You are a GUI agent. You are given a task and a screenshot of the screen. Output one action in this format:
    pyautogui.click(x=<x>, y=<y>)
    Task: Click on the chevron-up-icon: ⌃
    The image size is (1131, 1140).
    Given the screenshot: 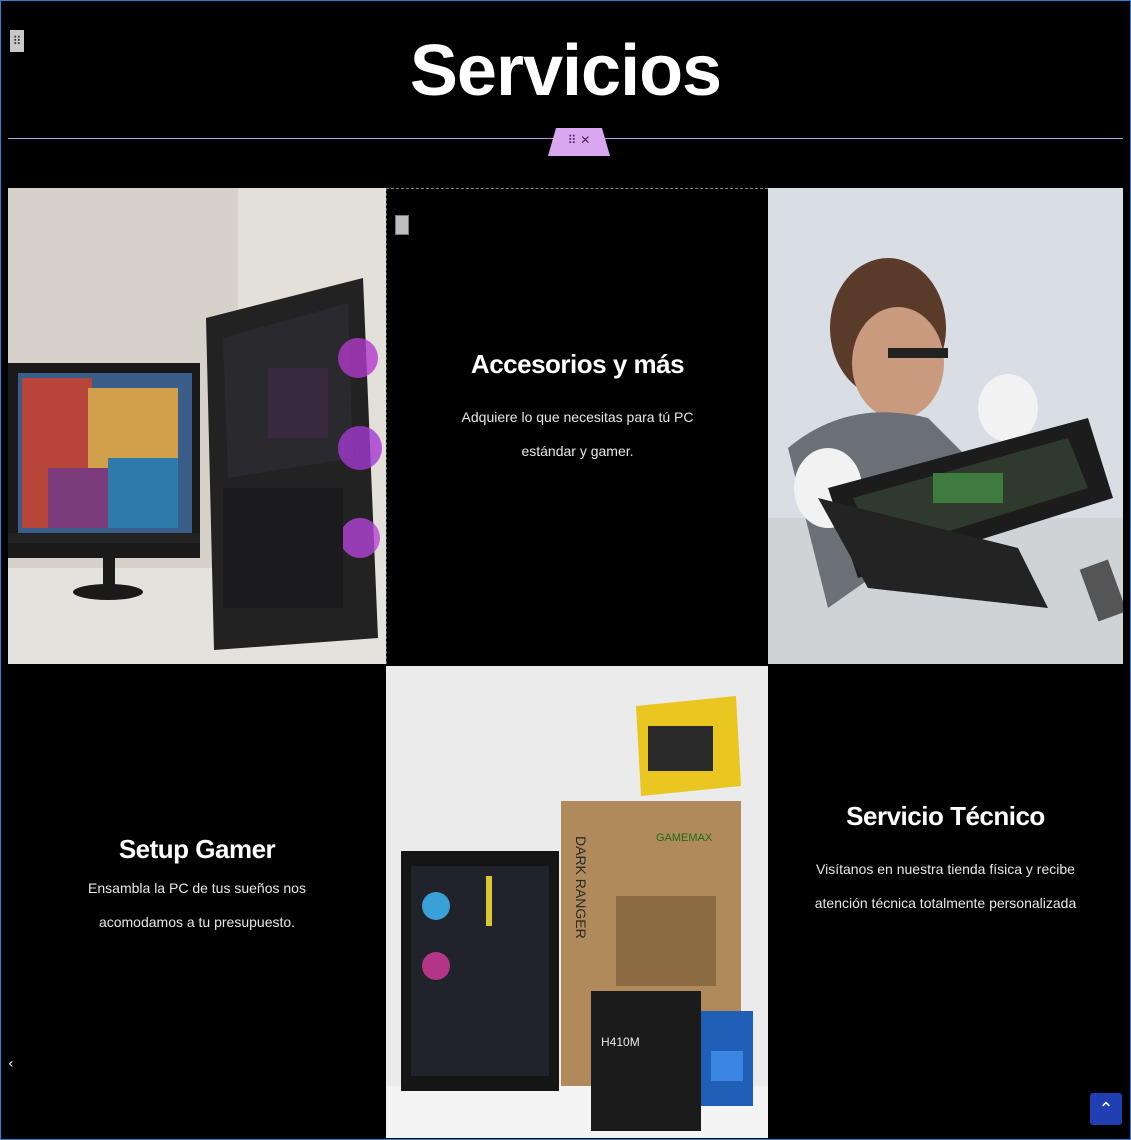 What is the action you would take?
    pyautogui.click(x=1106, y=1109)
    